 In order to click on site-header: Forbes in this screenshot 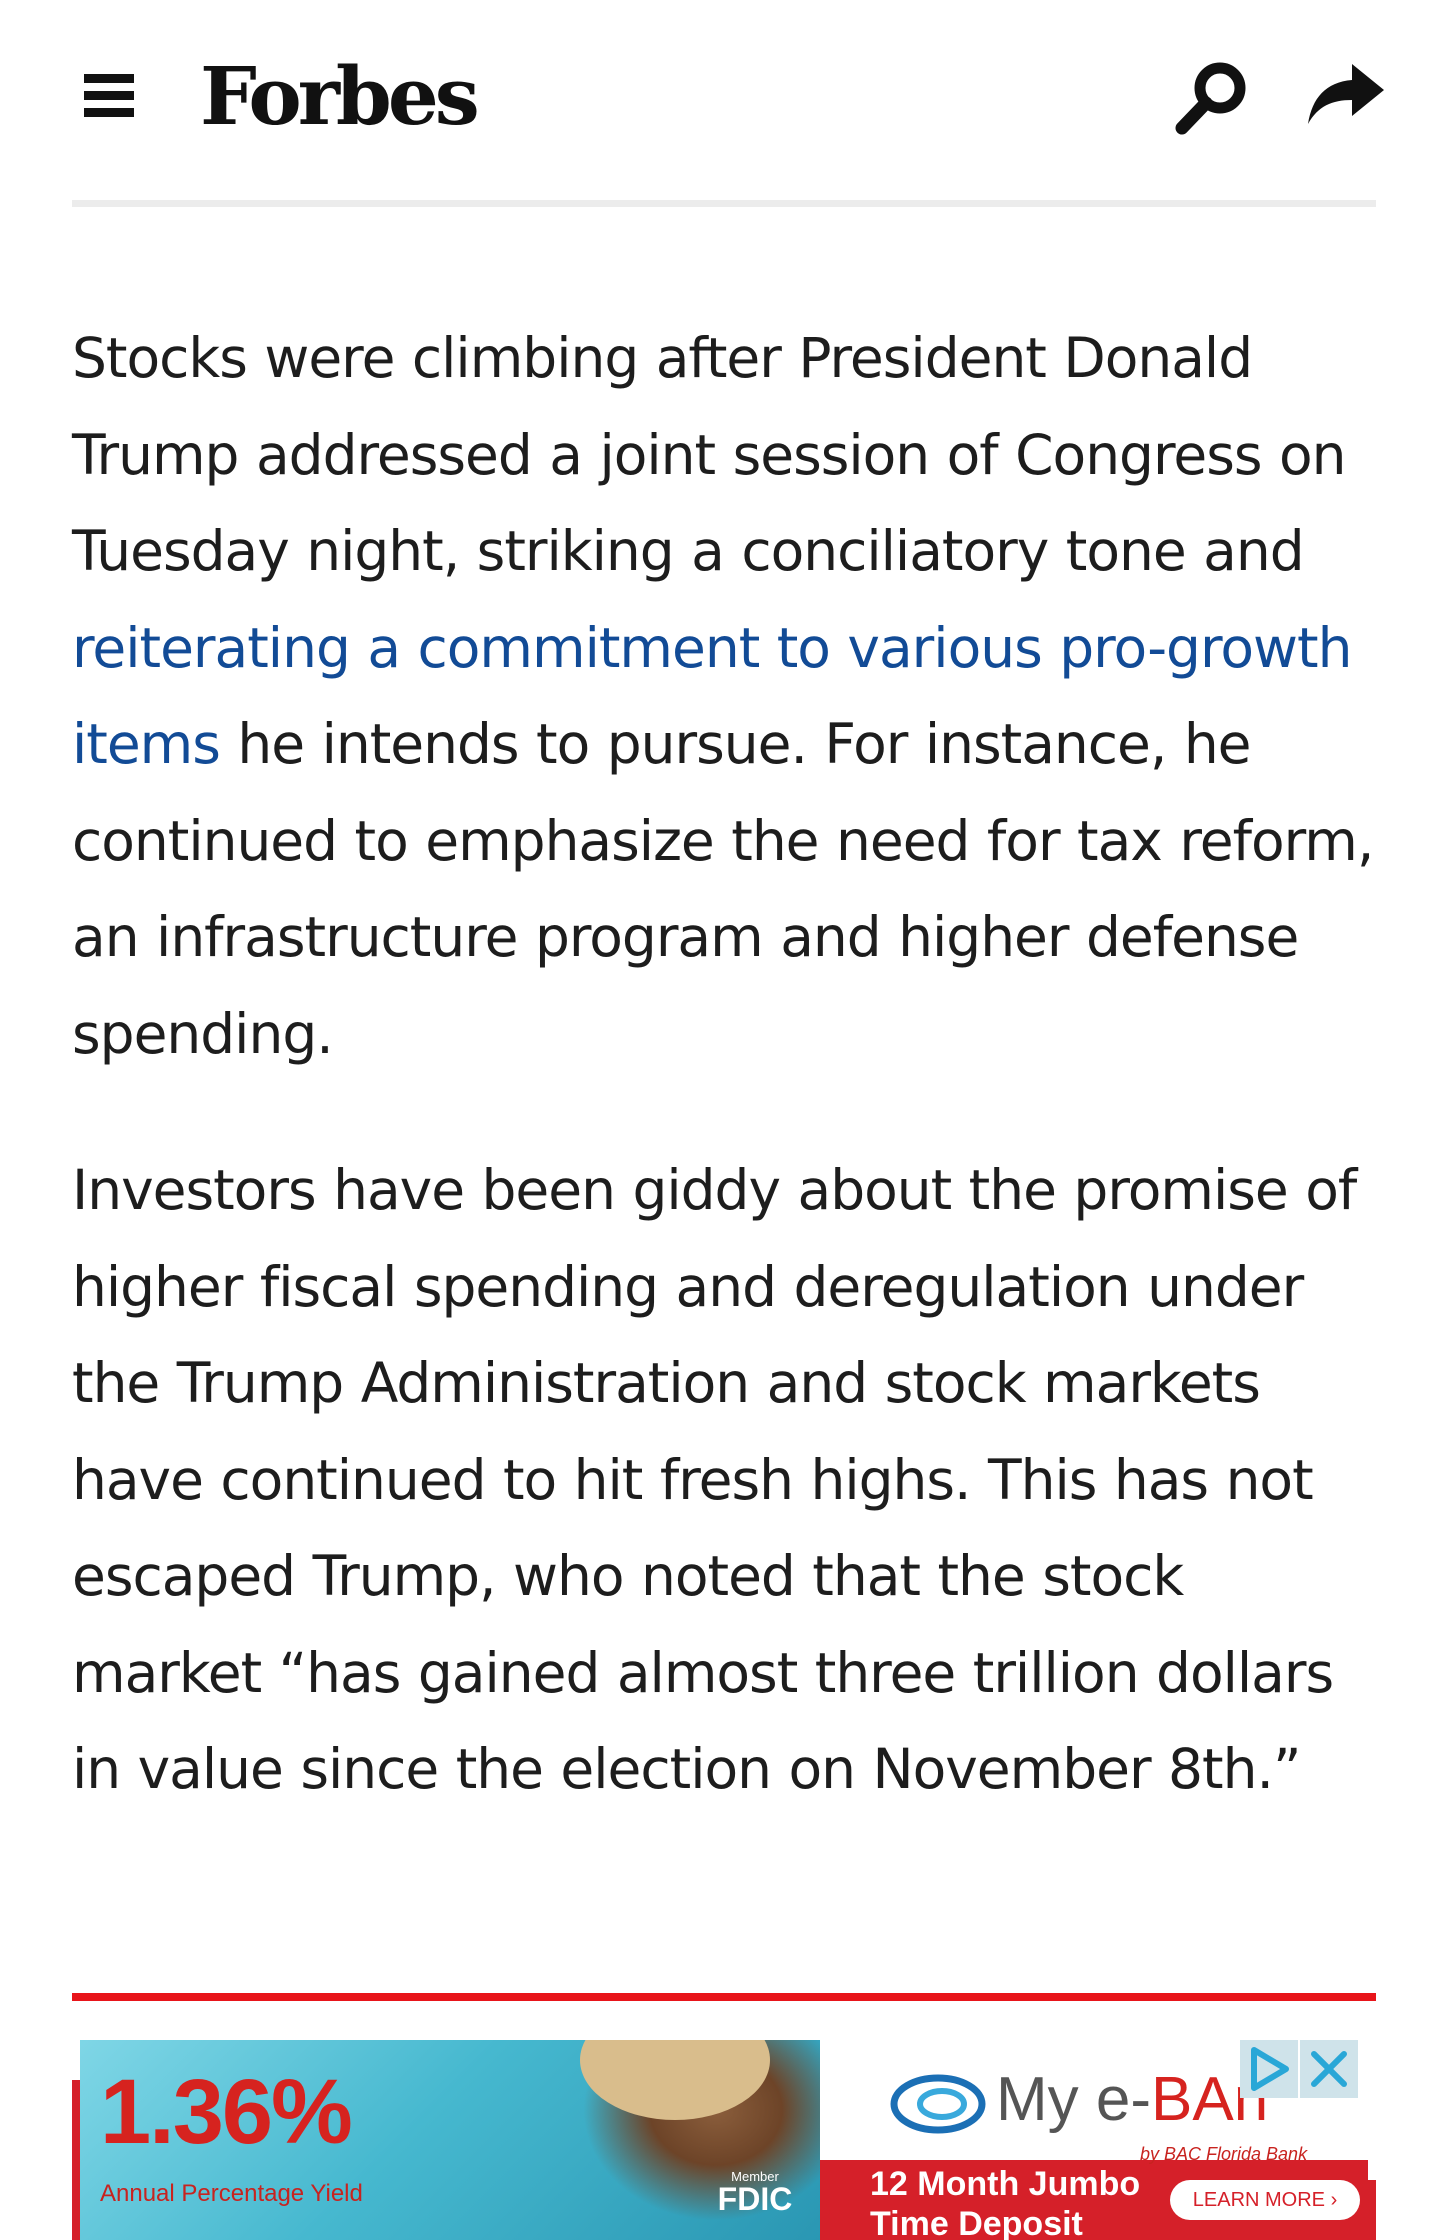, I will do `click(720, 103)`.